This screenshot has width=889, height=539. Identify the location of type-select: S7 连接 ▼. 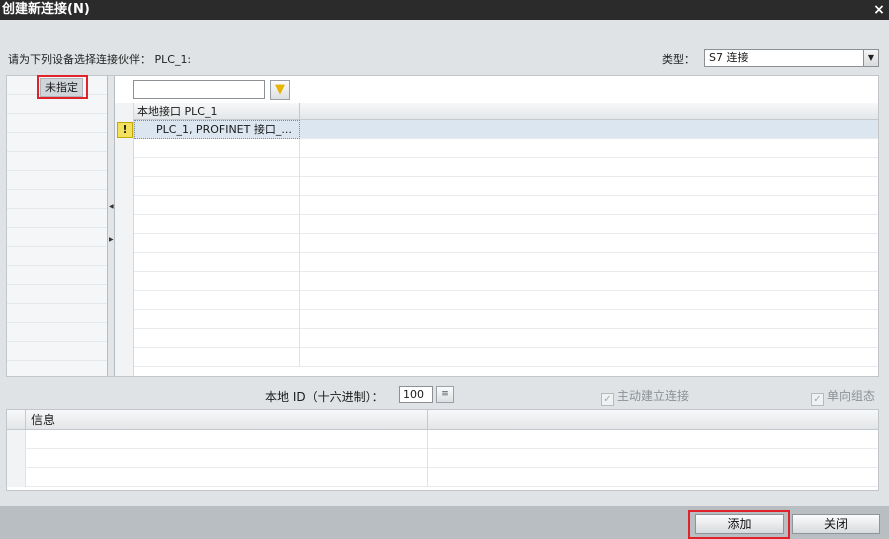
(791, 58).